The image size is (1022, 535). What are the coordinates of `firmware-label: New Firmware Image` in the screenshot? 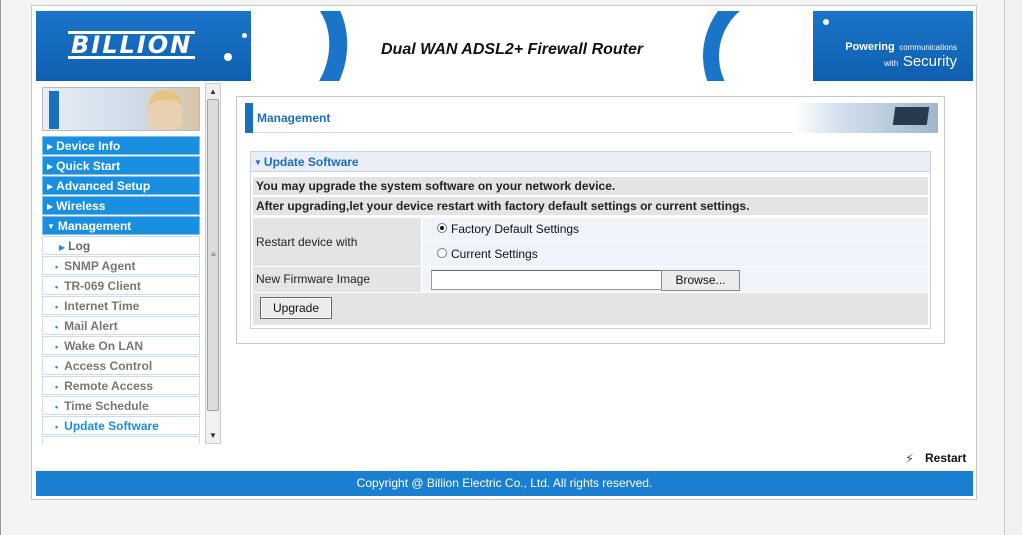 It's located at (313, 279).